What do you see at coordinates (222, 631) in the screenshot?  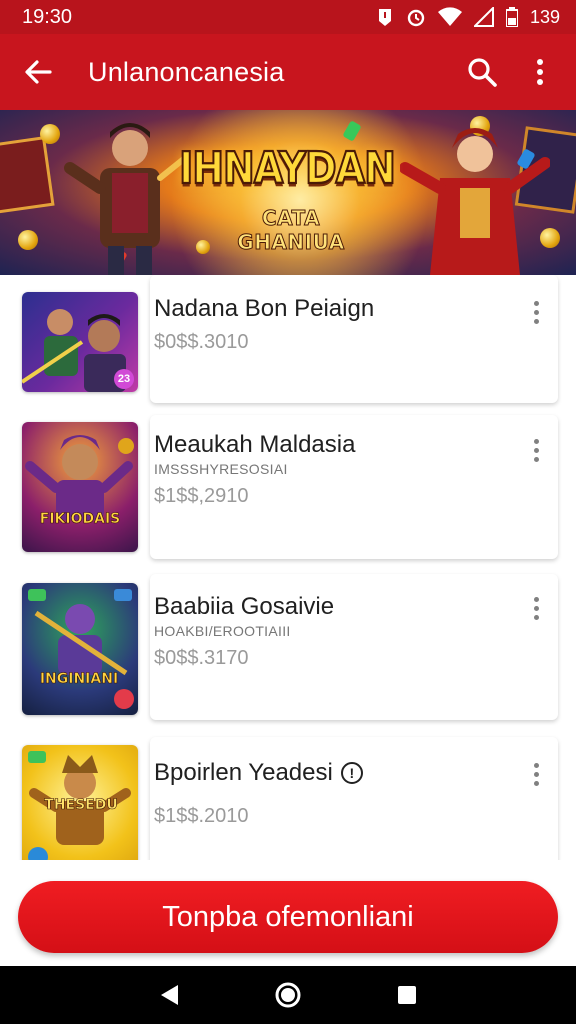 I see `item-subtitle: HOAKBI/EROOTIAIII` at bounding box center [222, 631].